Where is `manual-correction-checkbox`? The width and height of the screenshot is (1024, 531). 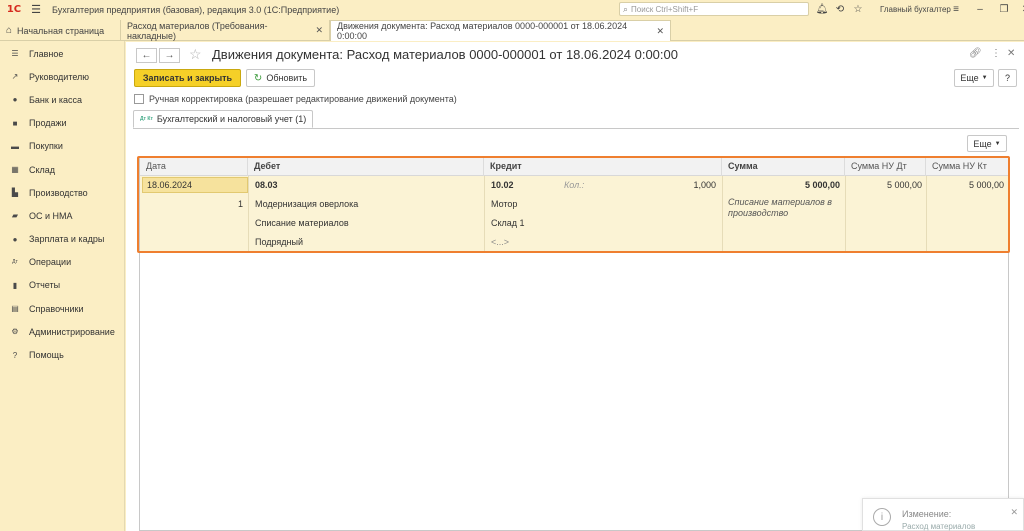
manual-correction-checkbox is located at coordinates (139, 99).